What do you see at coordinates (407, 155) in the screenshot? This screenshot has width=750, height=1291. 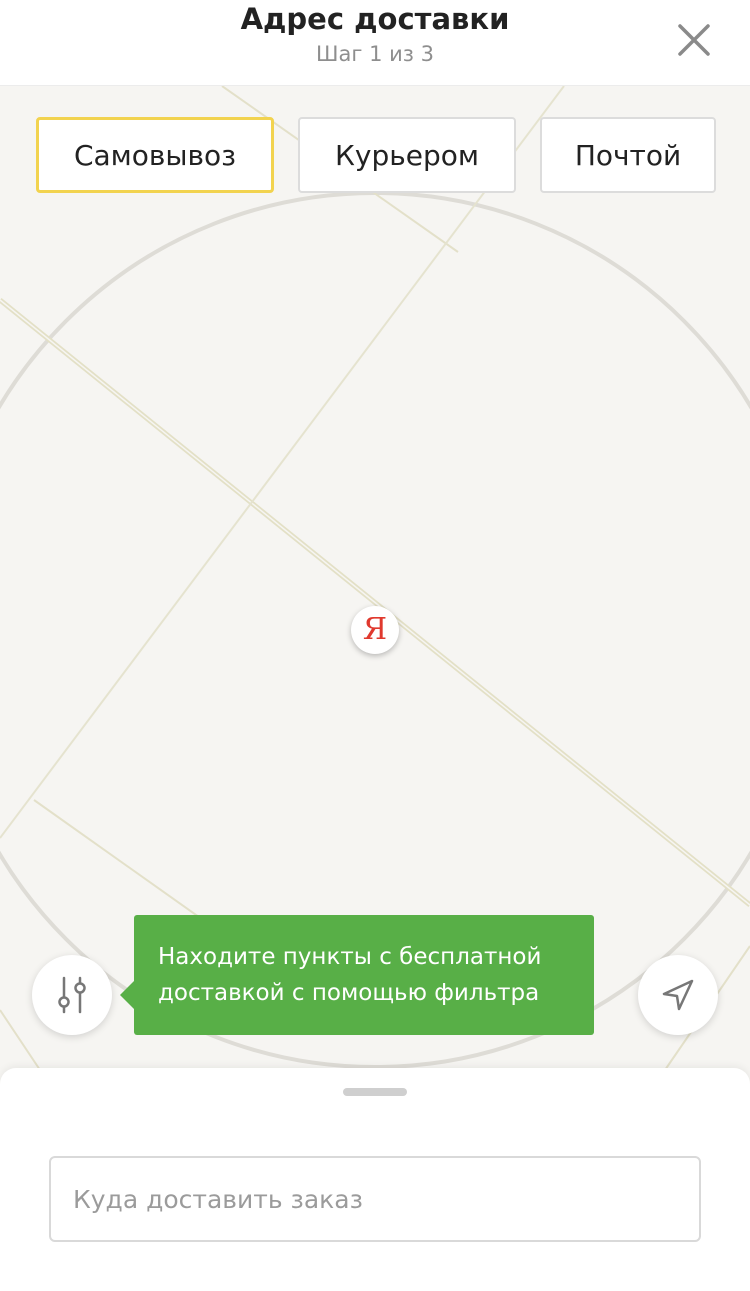 I see `tab-courier: Курьером` at bounding box center [407, 155].